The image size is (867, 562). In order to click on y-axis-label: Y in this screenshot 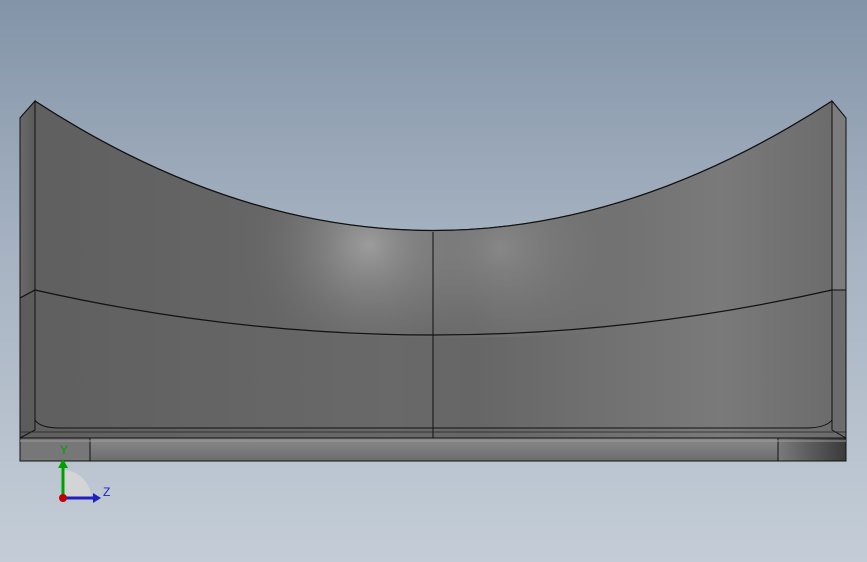, I will do `click(64, 450)`.